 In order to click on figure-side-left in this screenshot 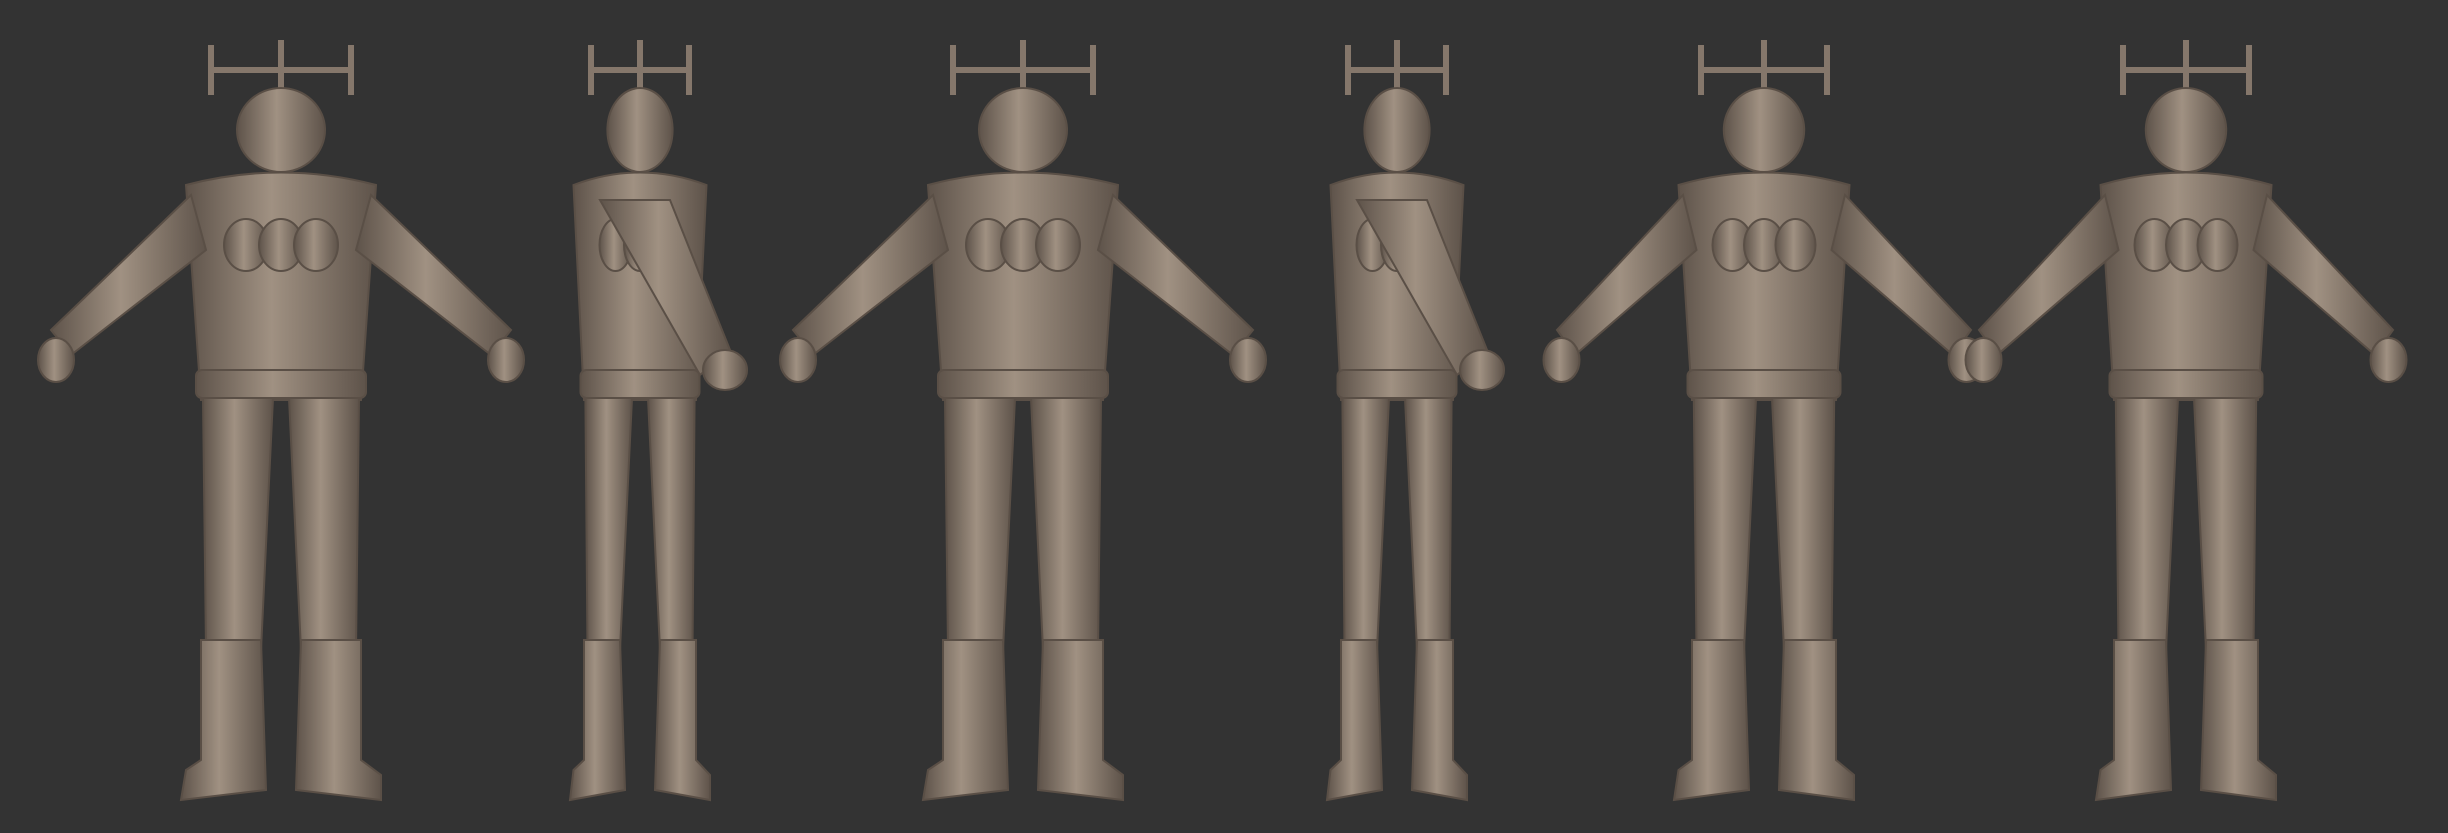, I will do `click(658, 421)`.